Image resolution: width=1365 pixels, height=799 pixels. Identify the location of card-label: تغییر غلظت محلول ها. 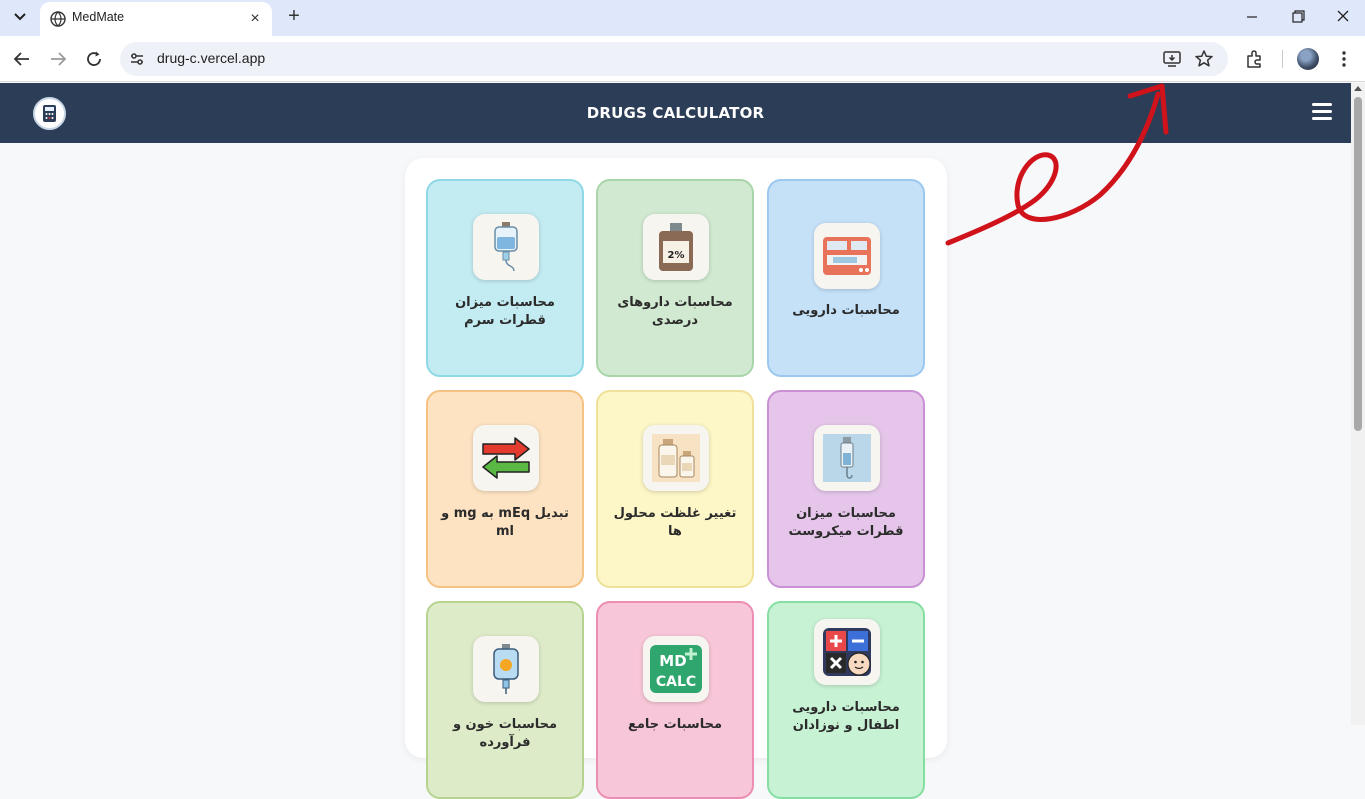
(675, 522).